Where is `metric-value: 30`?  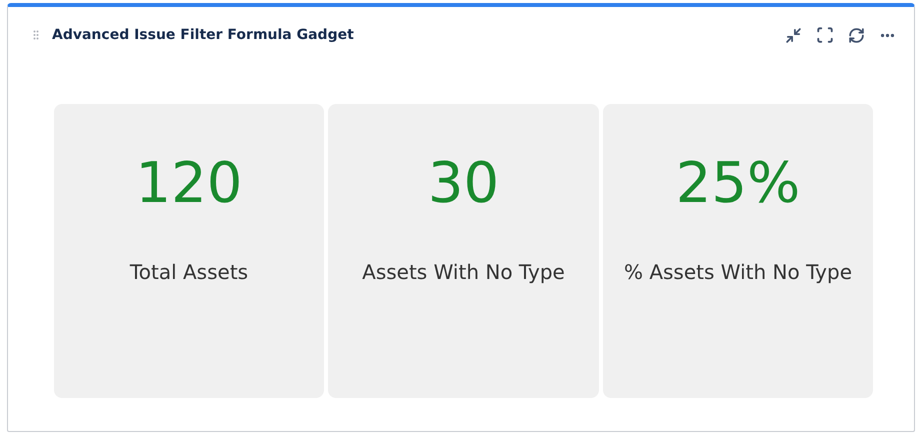
metric-value: 30 is located at coordinates (464, 184).